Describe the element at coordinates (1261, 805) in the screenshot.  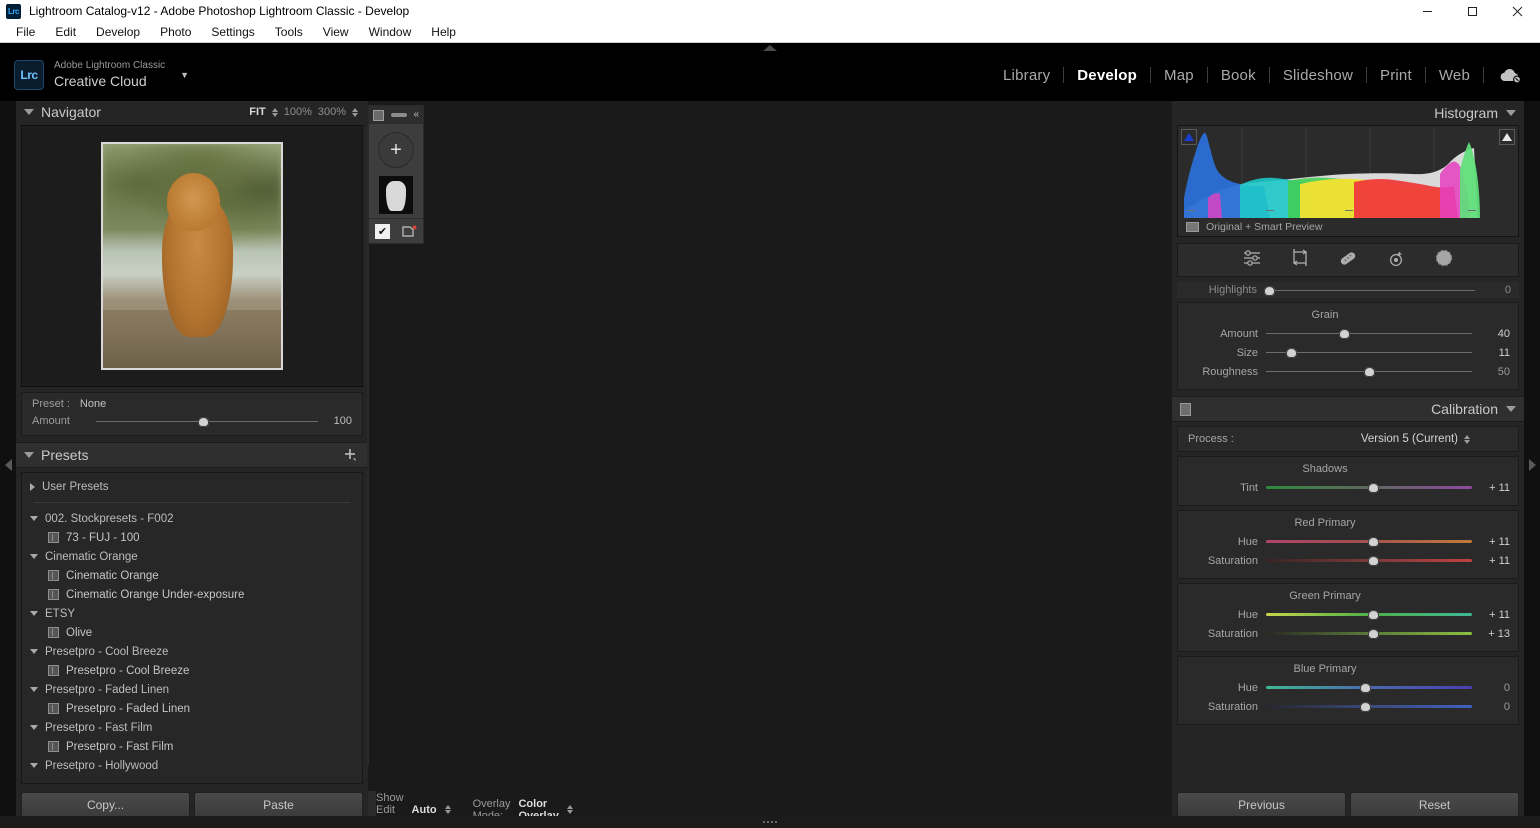
I see `previous-button: Previous` at that location.